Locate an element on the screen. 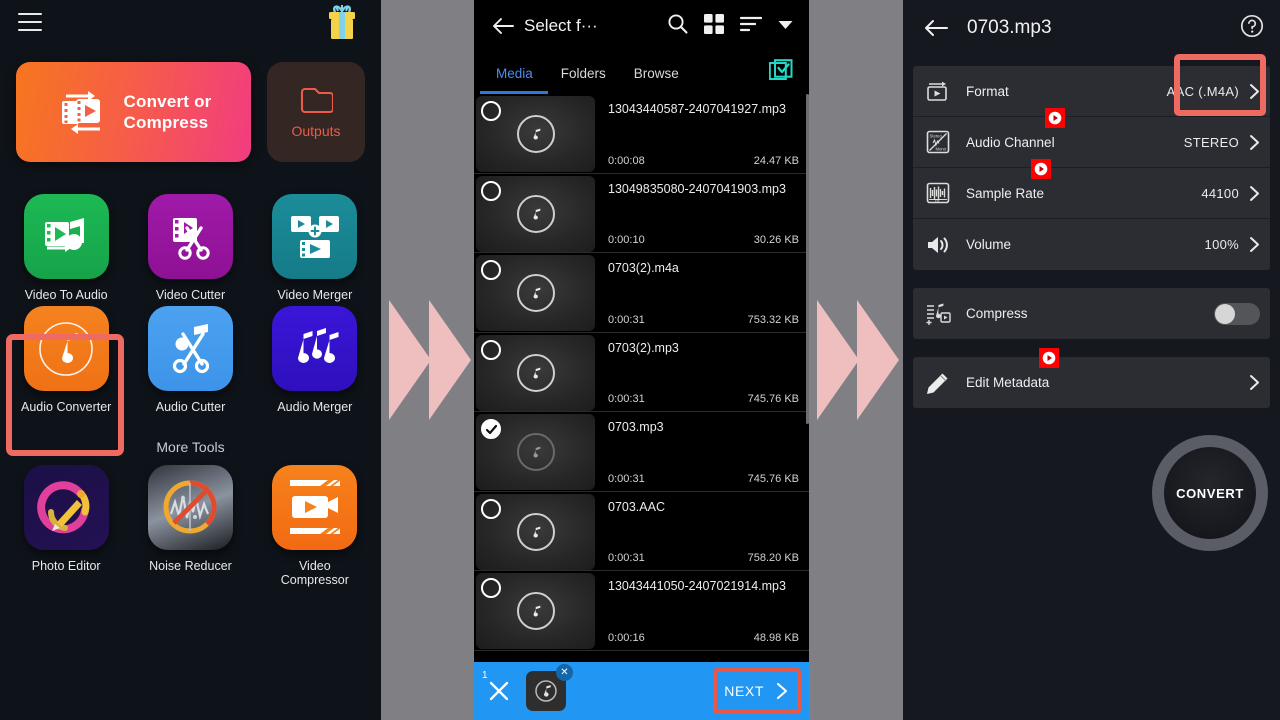 The image size is (1280, 720). toggle-knob is located at coordinates (1225, 313).